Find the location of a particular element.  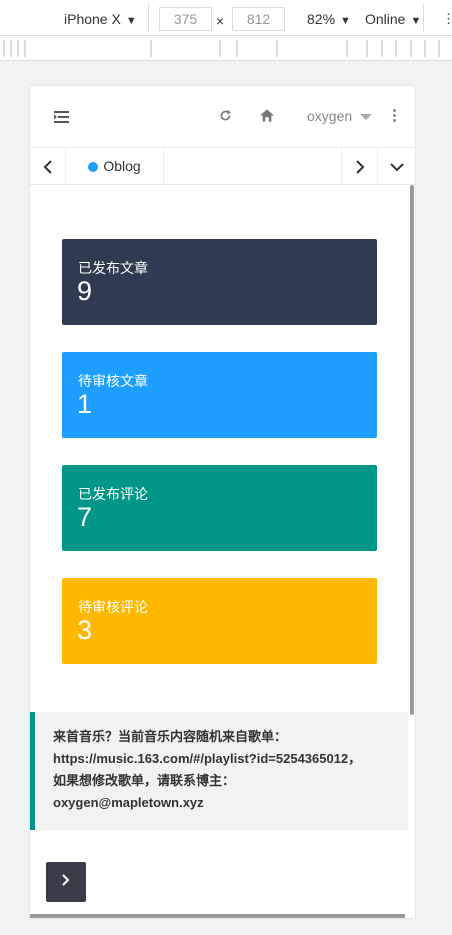

card-title: 已发布评论 is located at coordinates (113, 494).